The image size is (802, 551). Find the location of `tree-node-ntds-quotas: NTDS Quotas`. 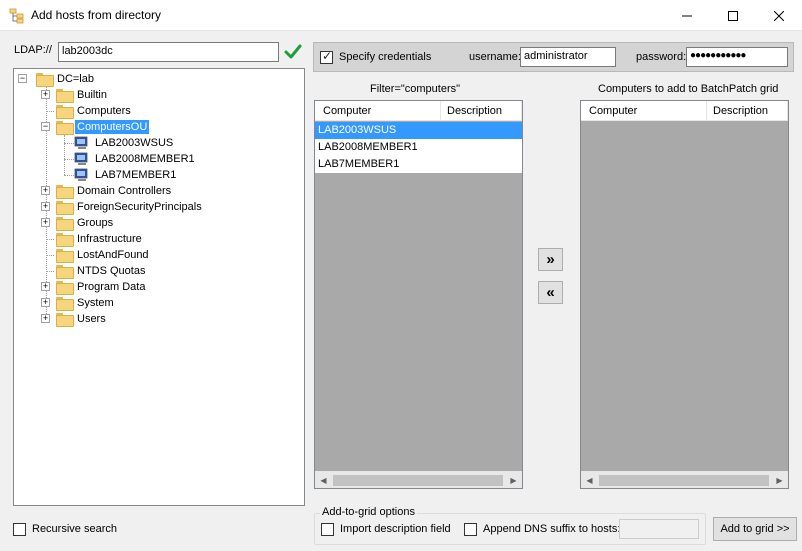

tree-node-ntds-quotas: NTDS Quotas is located at coordinates (92, 271).